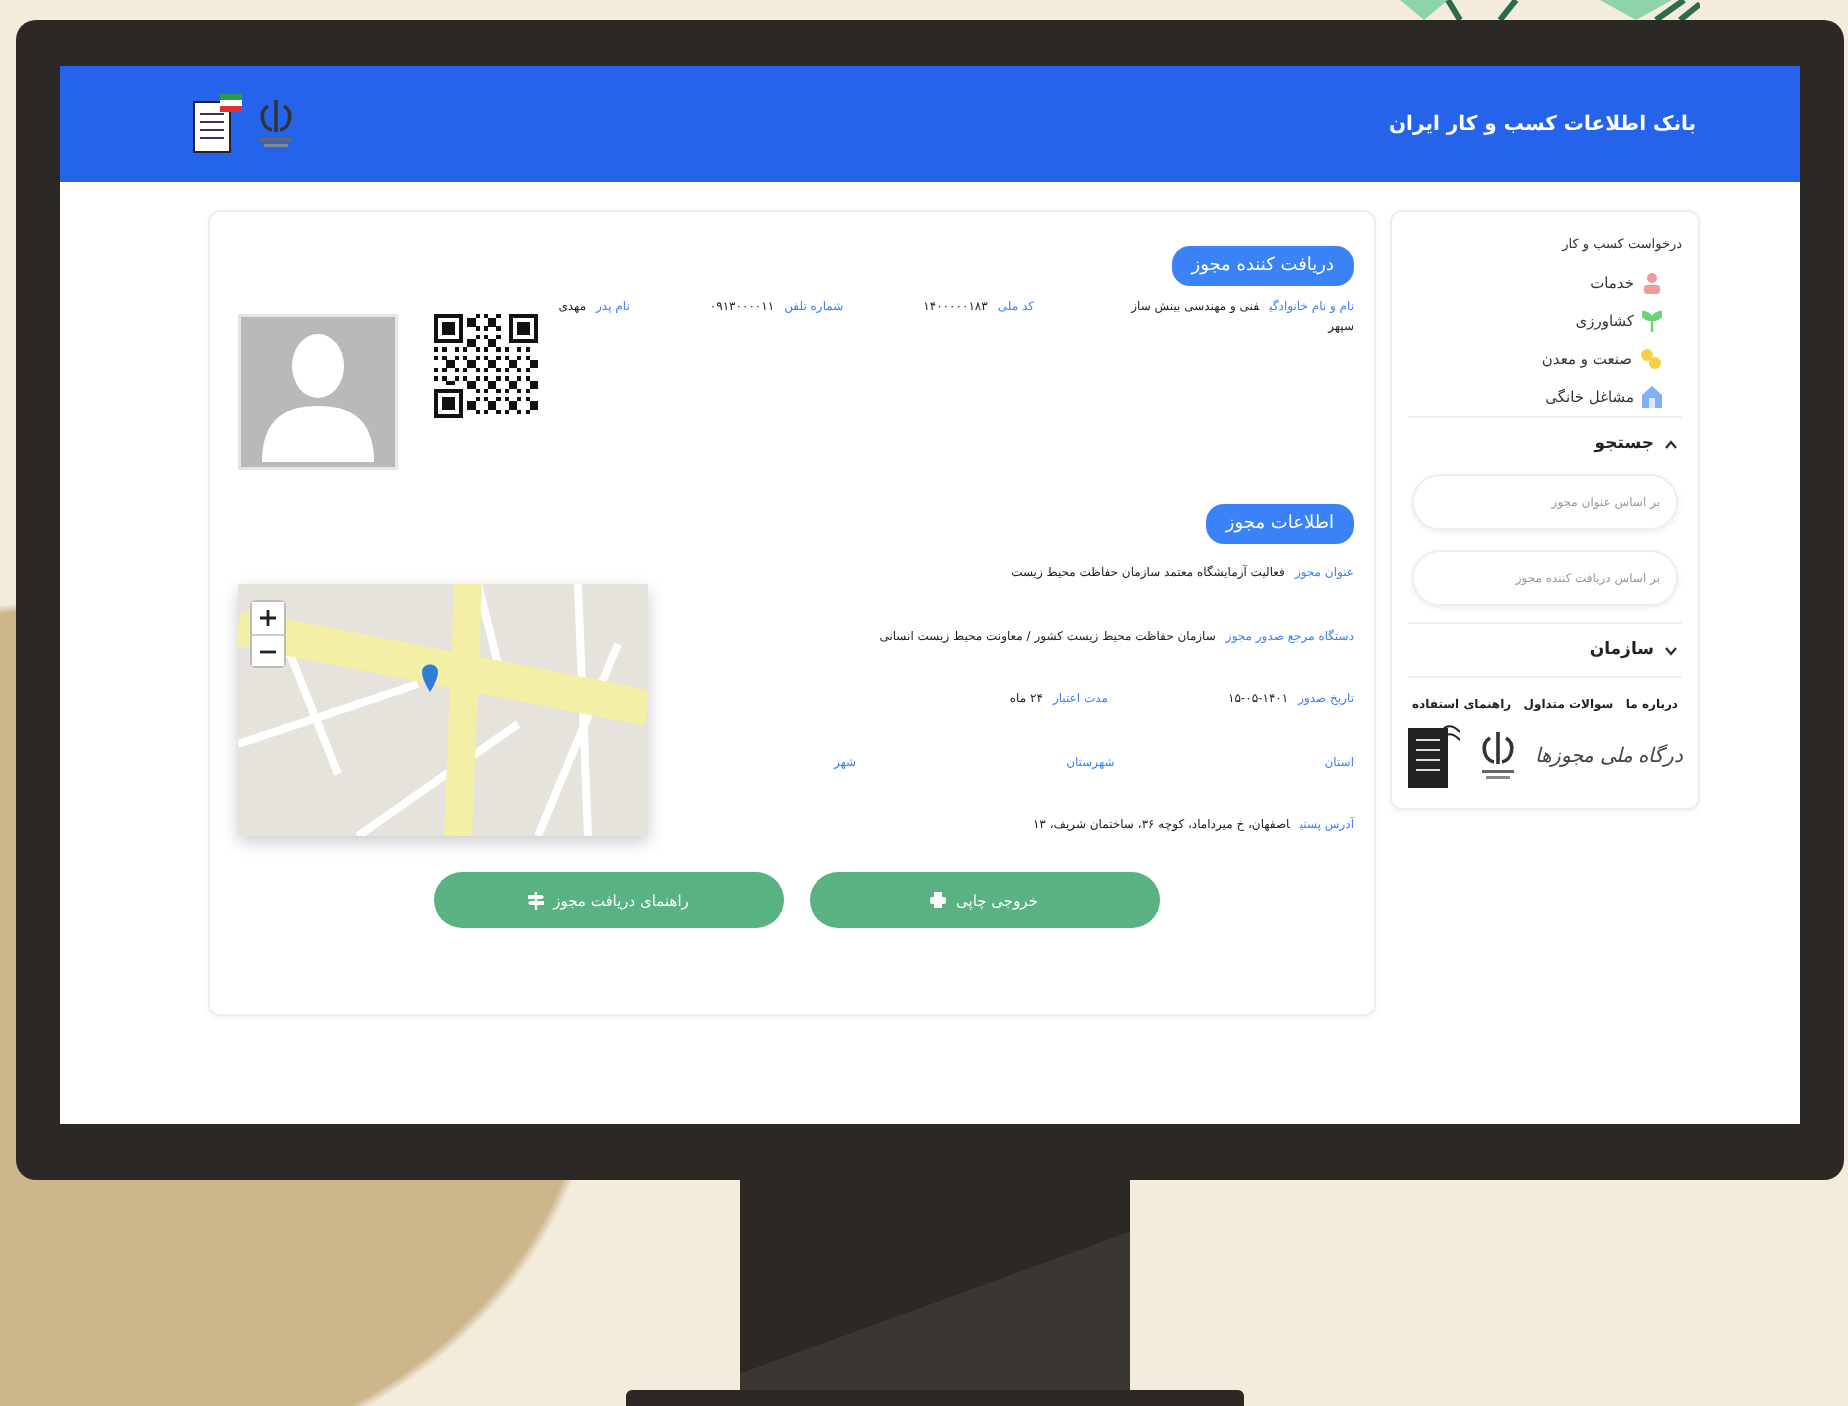 This screenshot has width=1848, height=1406. What do you see at coordinates (218, 124) in the screenshot?
I see `flag-logo-icon` at bounding box center [218, 124].